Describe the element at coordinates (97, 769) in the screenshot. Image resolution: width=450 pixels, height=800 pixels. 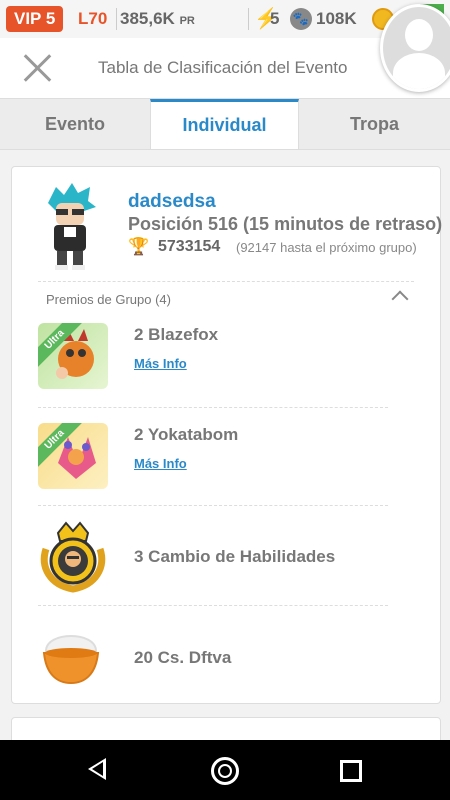
I see `back-icon` at that location.